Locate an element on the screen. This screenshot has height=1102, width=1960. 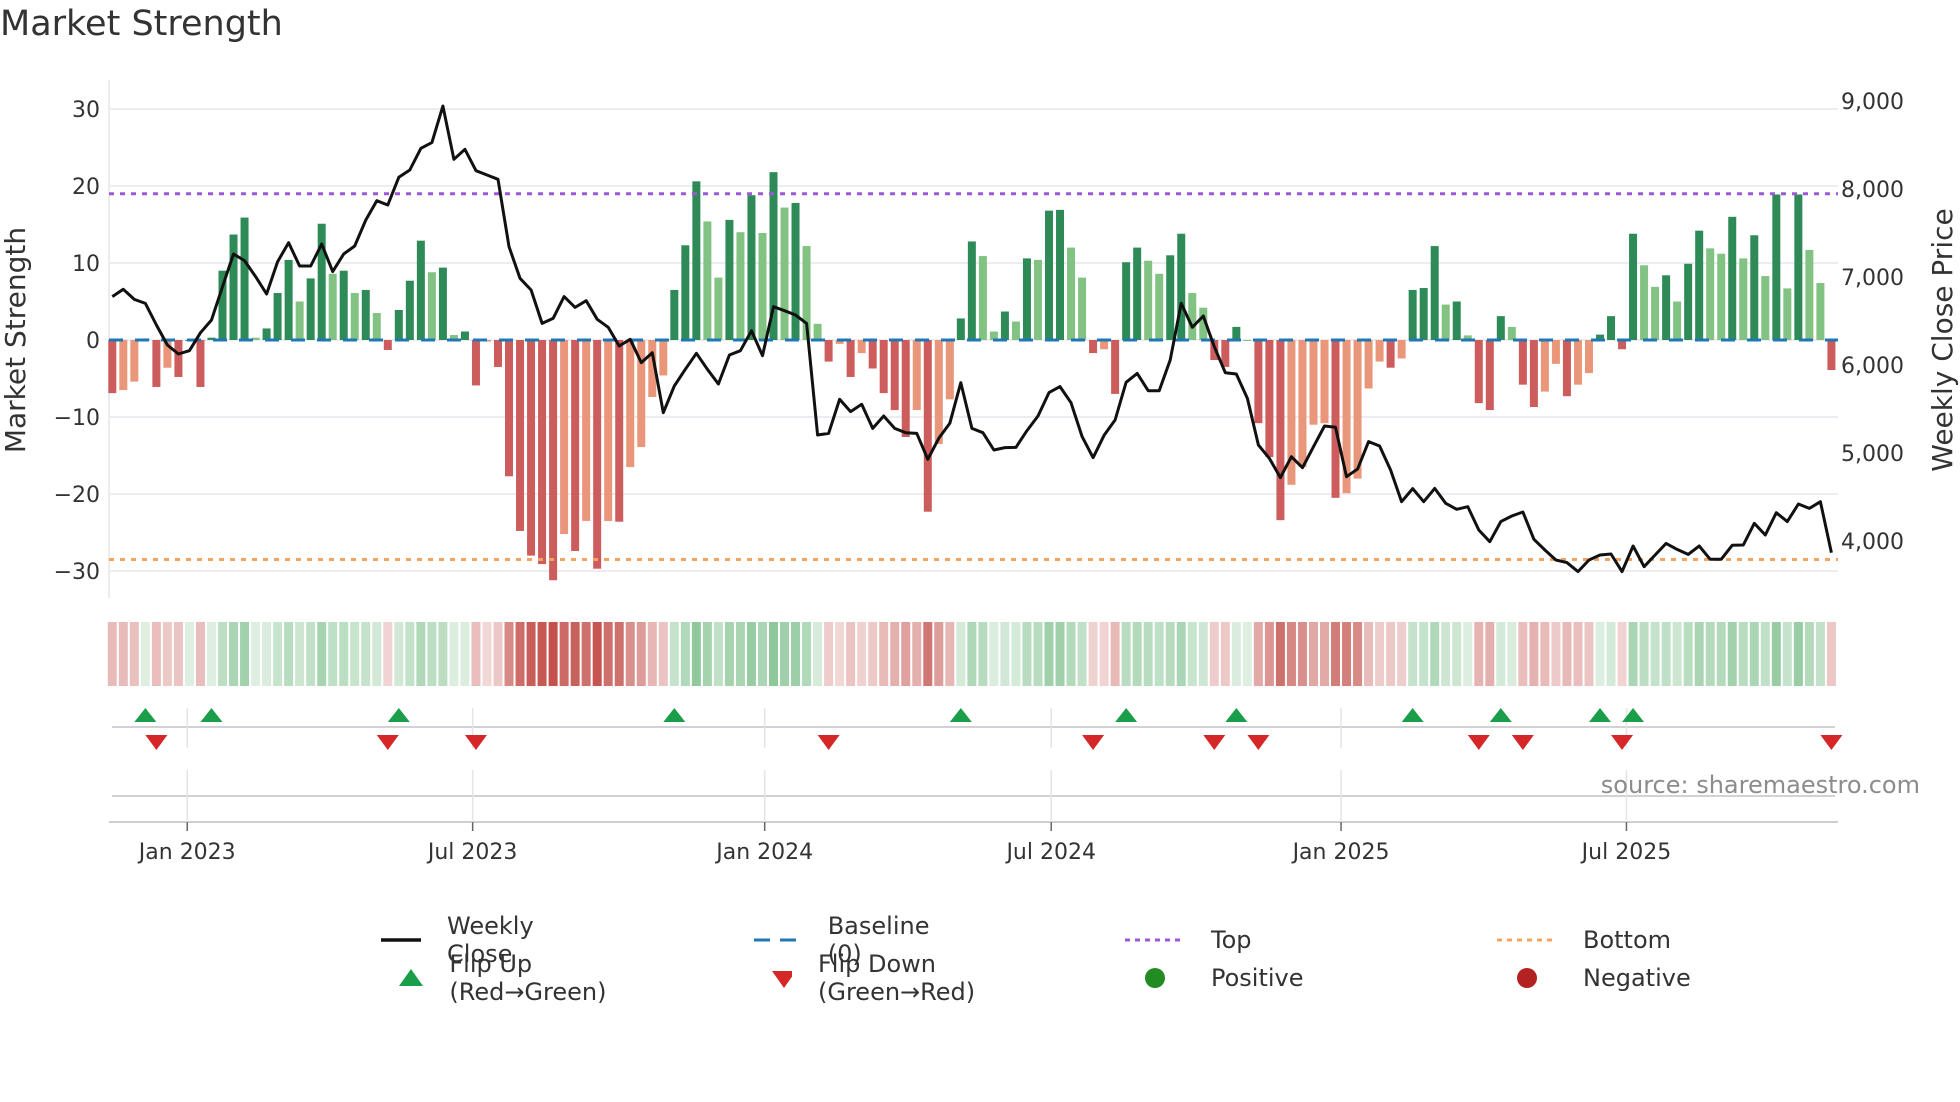
line-swatch-icon is located at coordinates (401, 940).